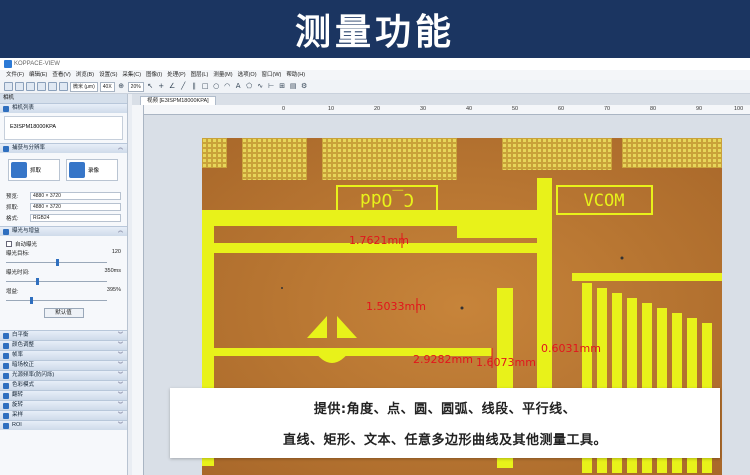 The image size is (750, 475). Describe the element at coordinates (63, 365) in the screenshot. I see `section-dark-field: 暗场校正 ︾` at that location.